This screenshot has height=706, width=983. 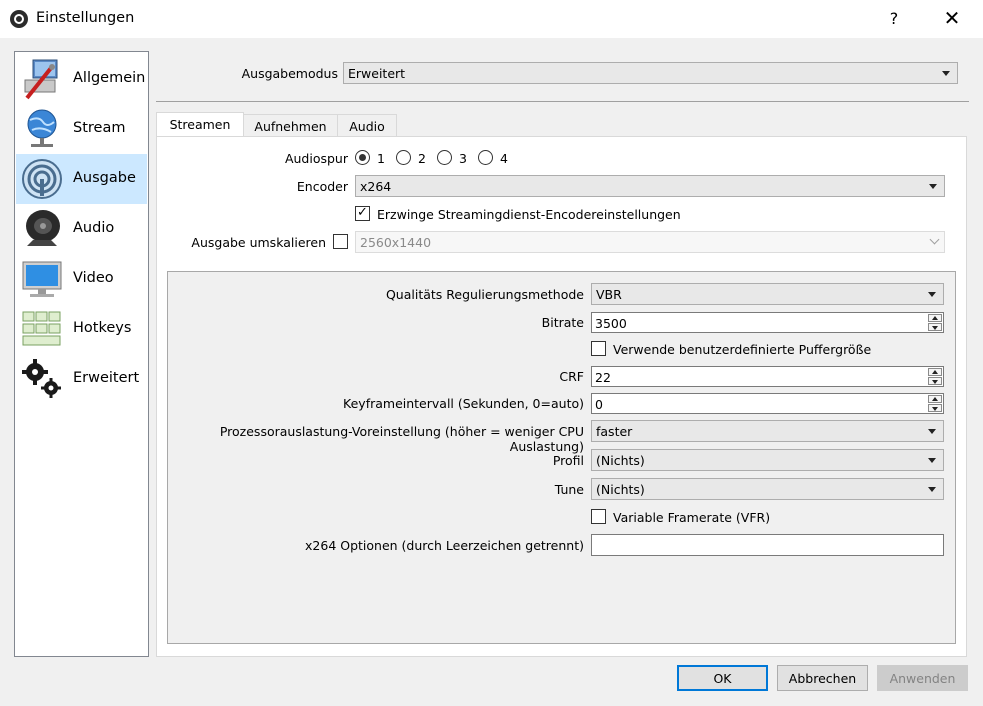 What do you see at coordinates (109, 78) in the screenshot?
I see `sidebar-item-label: Allgemein` at bounding box center [109, 78].